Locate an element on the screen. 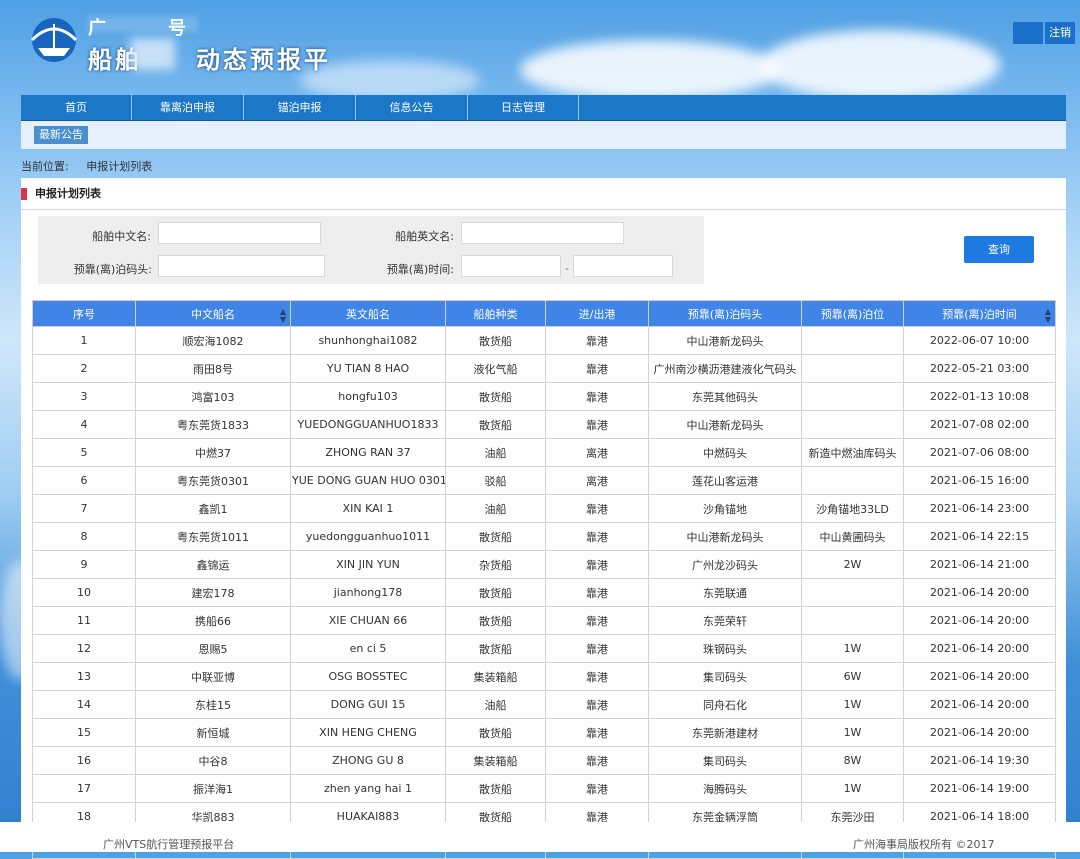 The height and width of the screenshot is (859, 1080). time-end-input is located at coordinates (623, 266).